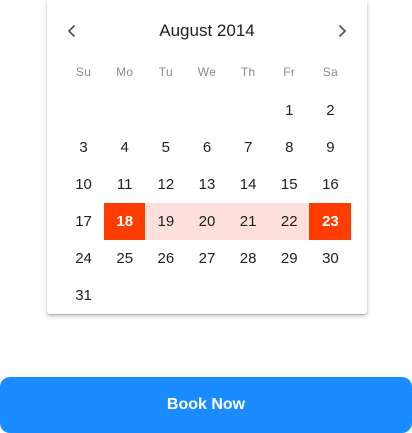  Describe the element at coordinates (125, 184) in the screenshot. I see `day-cell: 11` at that location.